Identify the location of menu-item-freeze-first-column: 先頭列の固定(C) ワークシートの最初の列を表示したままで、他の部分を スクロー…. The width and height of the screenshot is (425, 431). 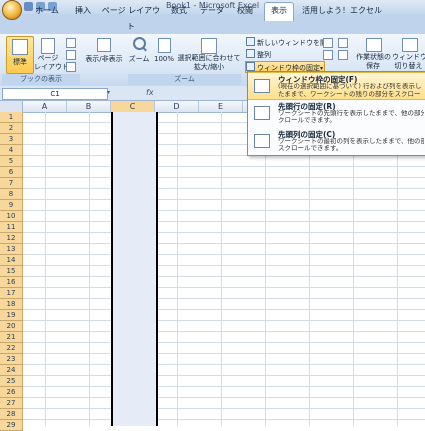
(336, 141).